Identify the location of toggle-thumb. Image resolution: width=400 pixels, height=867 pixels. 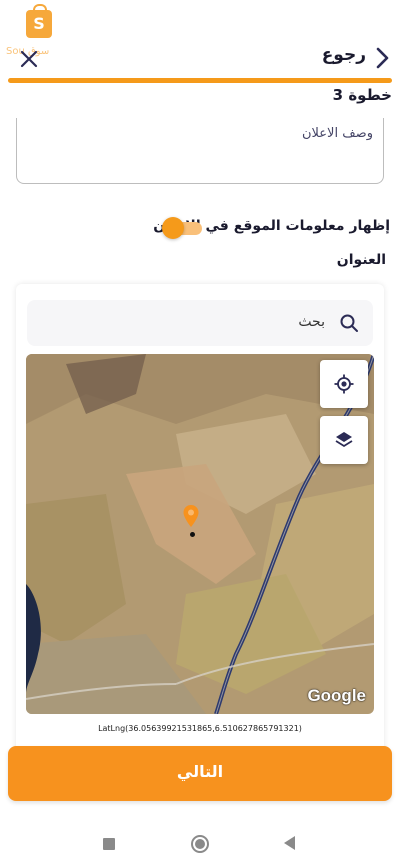
(173, 228).